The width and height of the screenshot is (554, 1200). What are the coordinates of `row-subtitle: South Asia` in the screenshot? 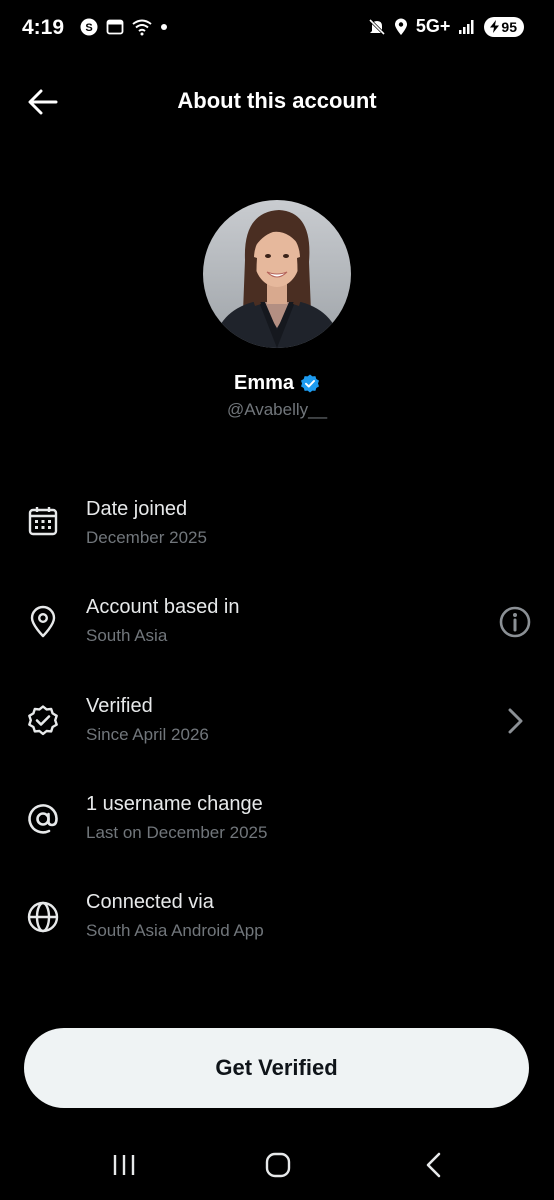 It's located at (127, 635).